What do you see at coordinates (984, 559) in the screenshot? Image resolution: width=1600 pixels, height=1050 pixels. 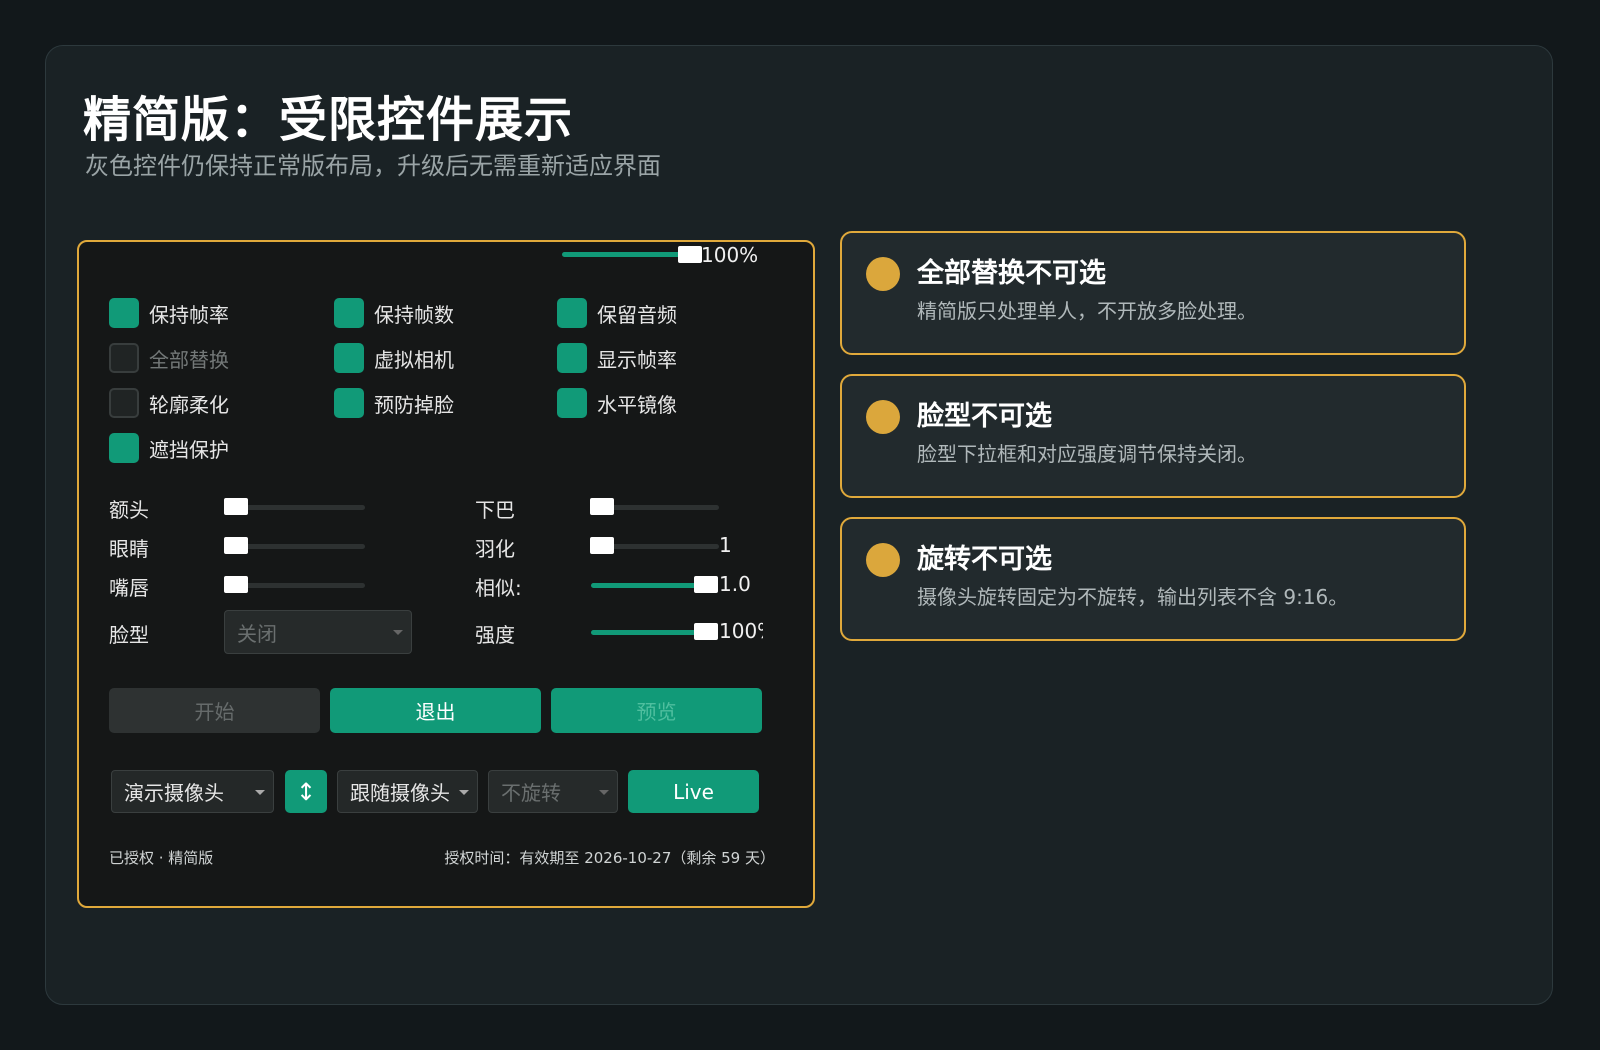 I see `card-title: 旋转不可选` at bounding box center [984, 559].